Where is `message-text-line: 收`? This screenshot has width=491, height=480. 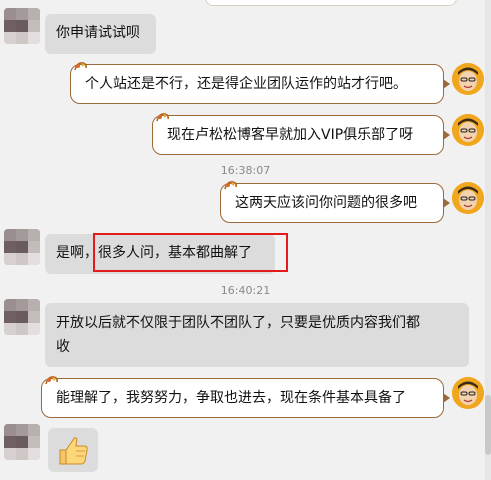
message-text-line: 收 is located at coordinates (63, 347).